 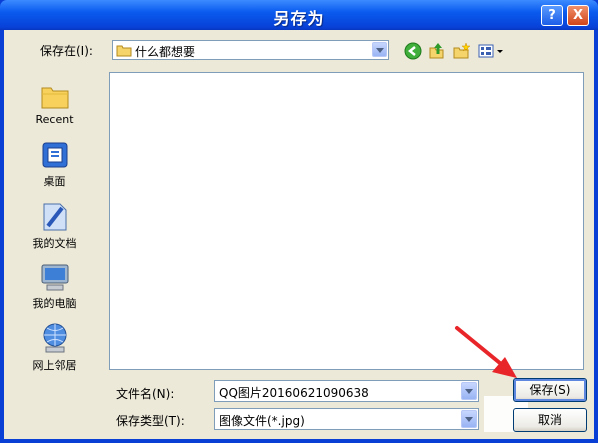 I want to click on filetype-label: 保存类型(T):, so click(x=150, y=421).